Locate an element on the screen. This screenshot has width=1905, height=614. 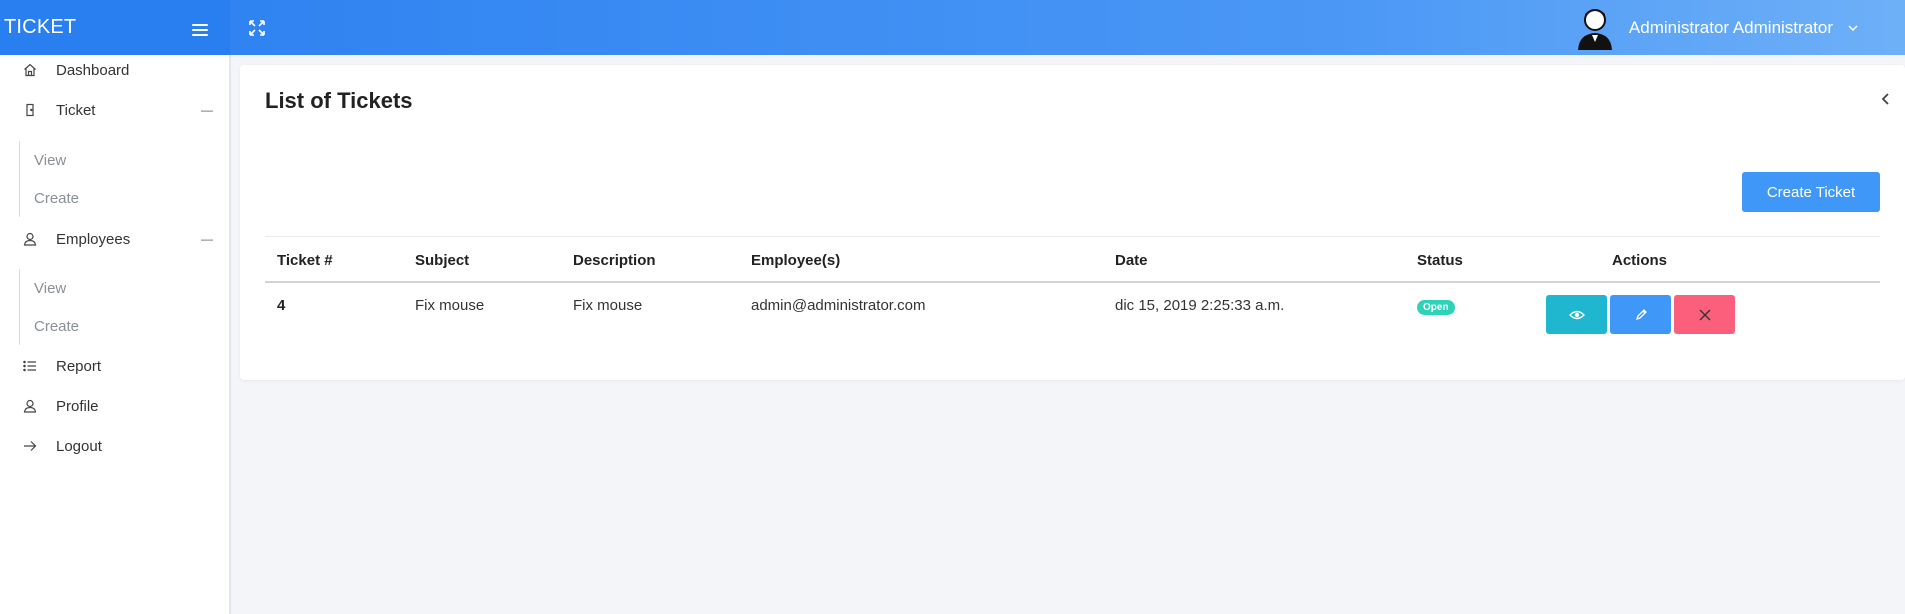
cell-date: dic 15, 2019 2:25:33 a.m. is located at coordinates (1200, 305).